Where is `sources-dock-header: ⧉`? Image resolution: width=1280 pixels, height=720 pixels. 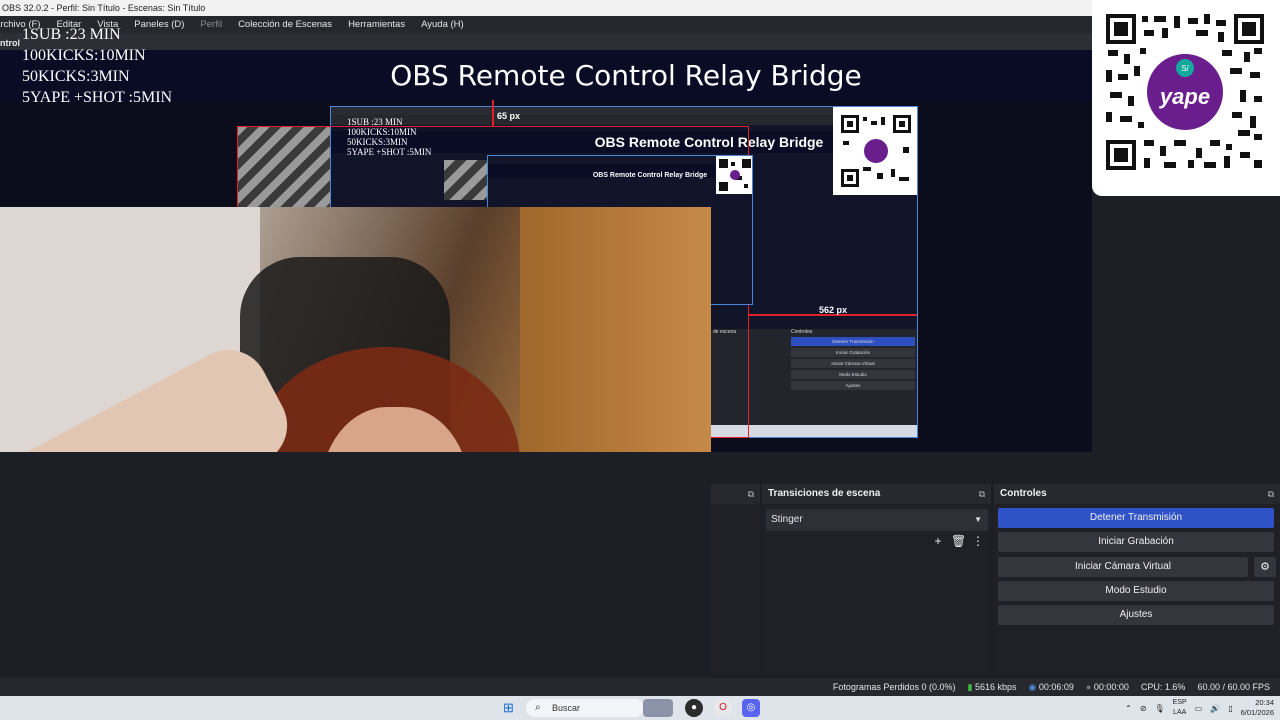 sources-dock-header: ⧉ is located at coordinates (735, 494).